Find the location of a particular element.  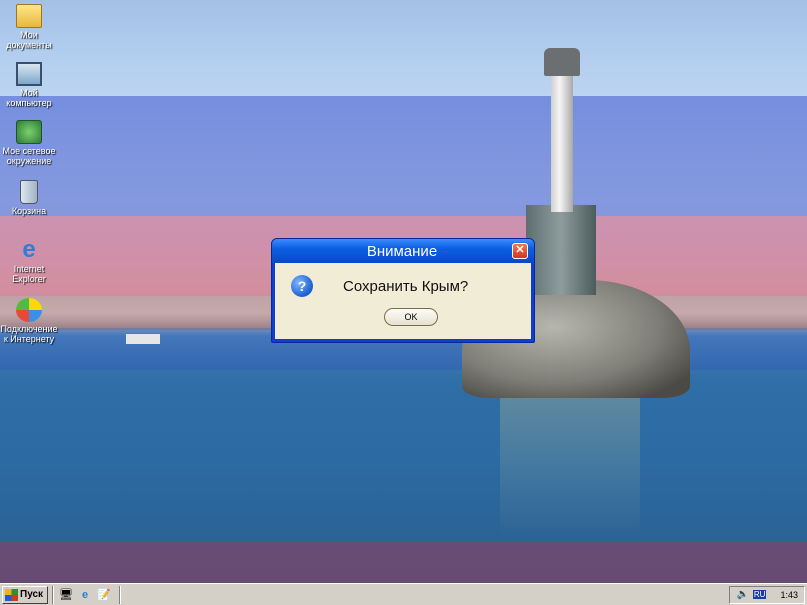

taskbar: Пуск 🖥 e 📝 🔈 RU 1:43 is located at coordinates (403, 594).